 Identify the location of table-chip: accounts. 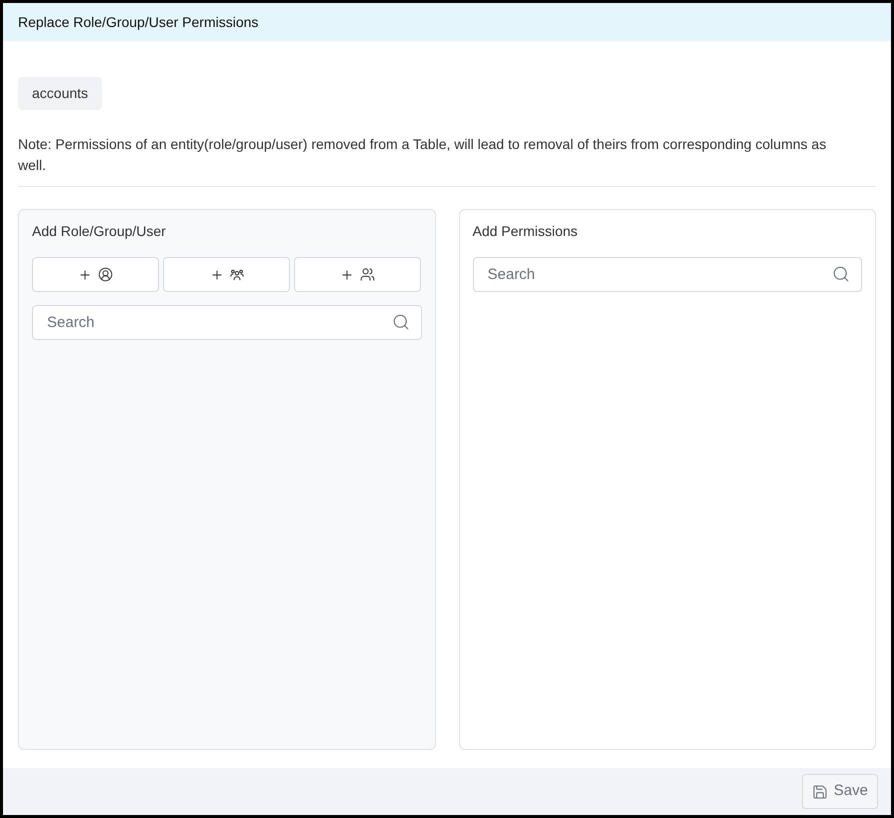
(60, 93).